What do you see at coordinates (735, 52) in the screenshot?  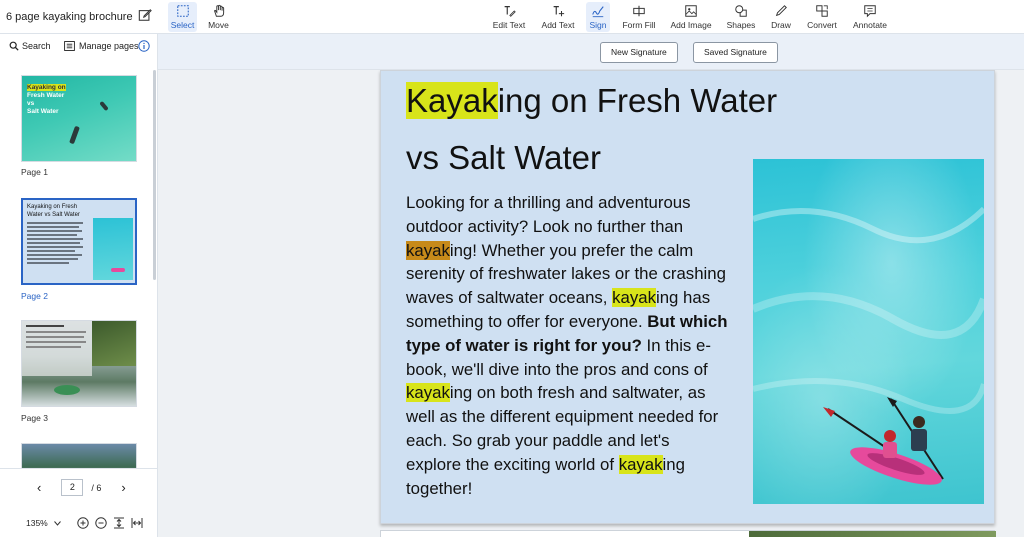 I see `saved-signature-button: Saved Signature` at bounding box center [735, 52].